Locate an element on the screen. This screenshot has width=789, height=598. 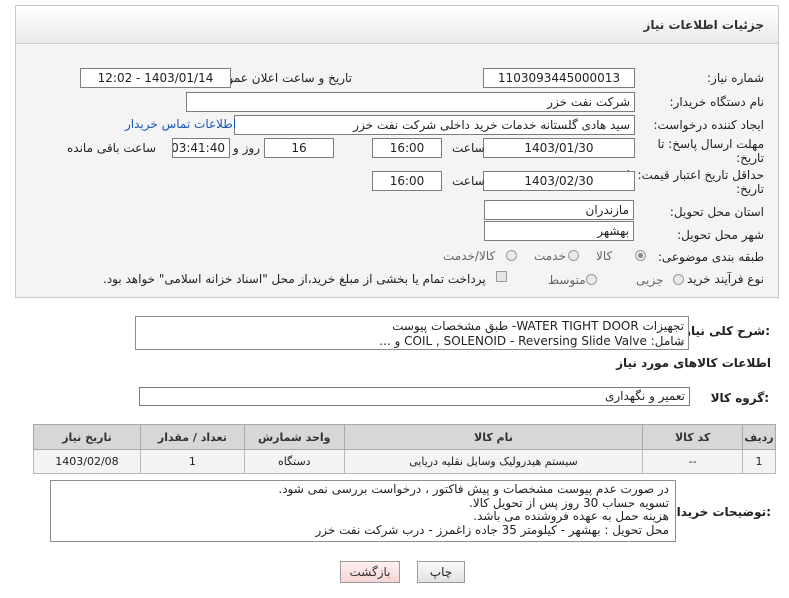
reply-deadline-label-date: تاریخ: is located at coordinates (750, 158).